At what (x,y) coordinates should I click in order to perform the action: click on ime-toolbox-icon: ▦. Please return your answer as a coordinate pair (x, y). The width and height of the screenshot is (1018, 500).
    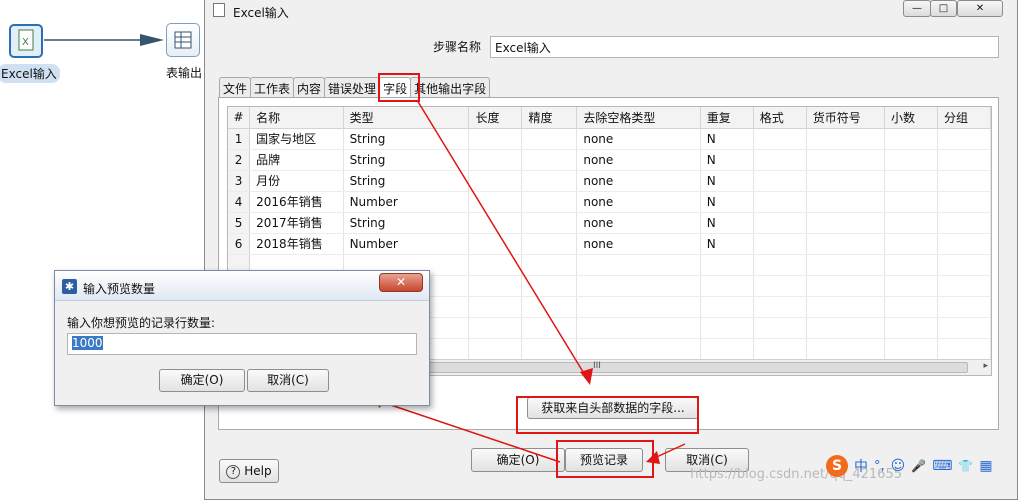
    Looking at the image, I should click on (985, 466).